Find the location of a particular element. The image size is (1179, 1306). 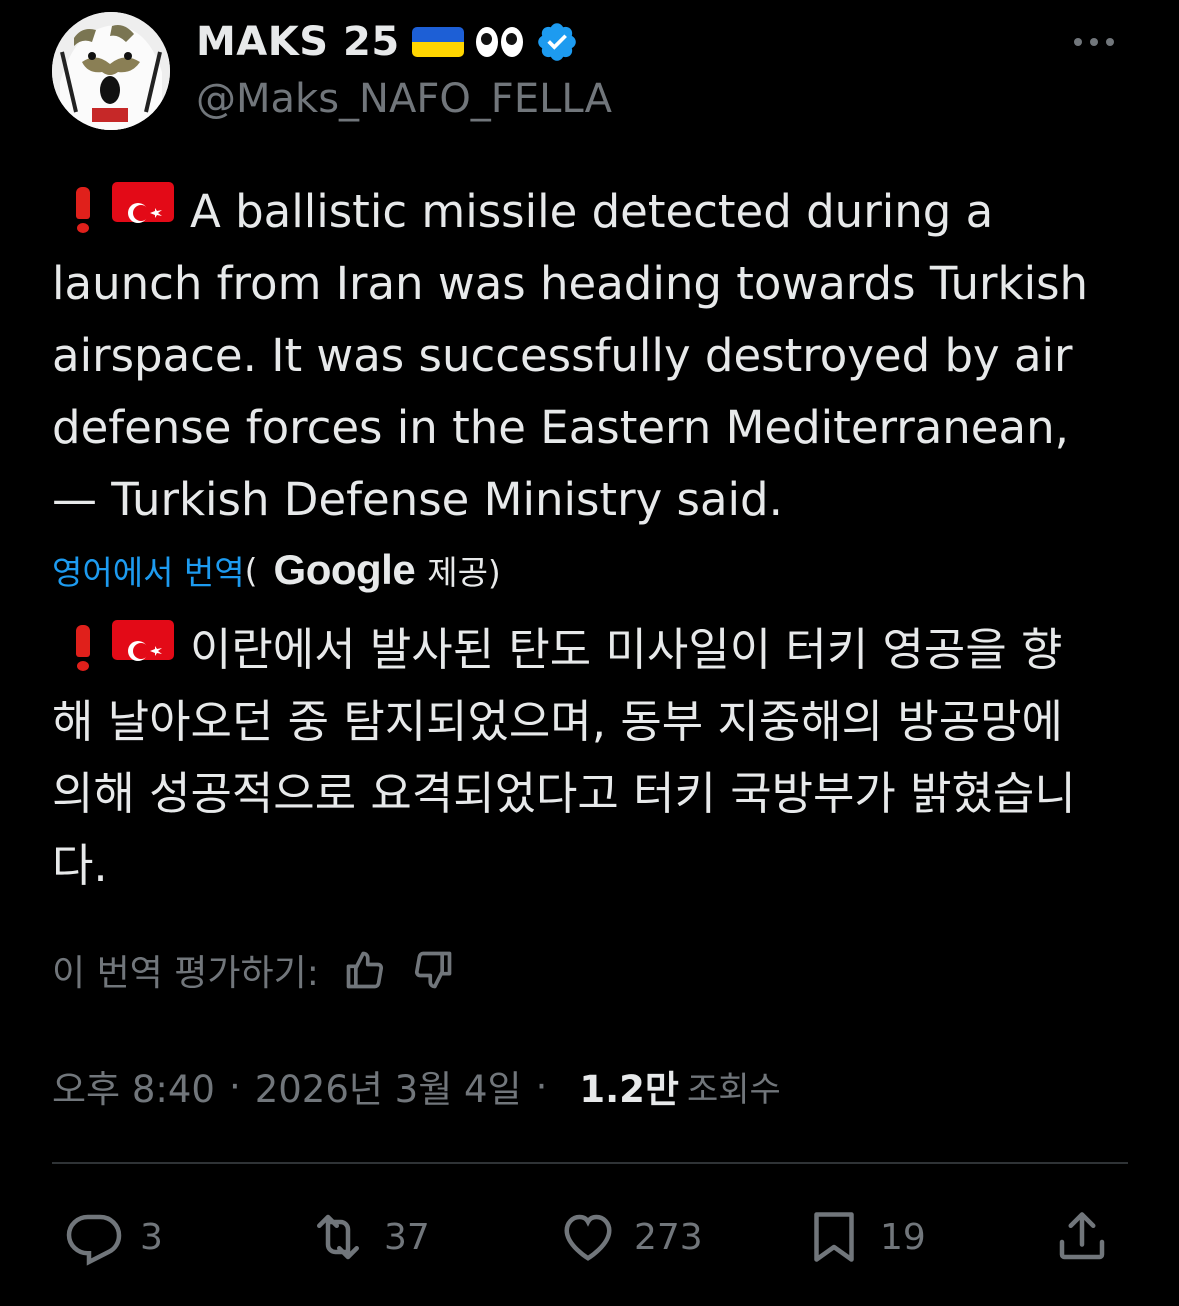

tweet-line: — Turkish Defense Ministry said. is located at coordinates (417, 499).